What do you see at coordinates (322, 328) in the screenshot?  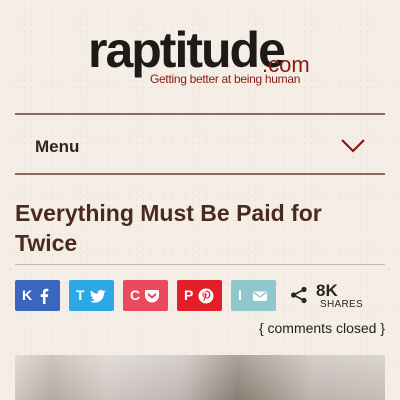 I see `comments-link: { comments closed }` at bounding box center [322, 328].